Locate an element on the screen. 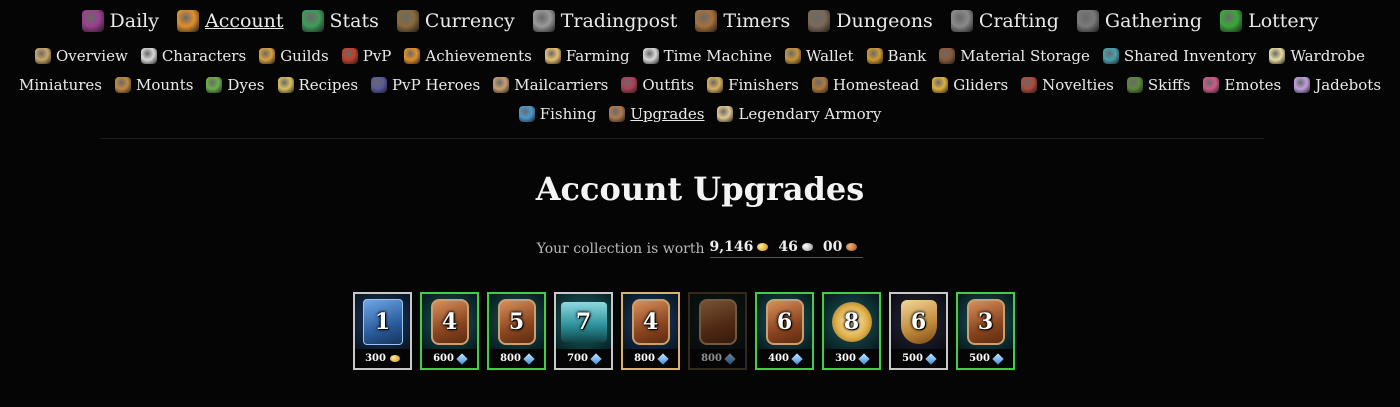  price-value: 500 is located at coordinates (979, 358).